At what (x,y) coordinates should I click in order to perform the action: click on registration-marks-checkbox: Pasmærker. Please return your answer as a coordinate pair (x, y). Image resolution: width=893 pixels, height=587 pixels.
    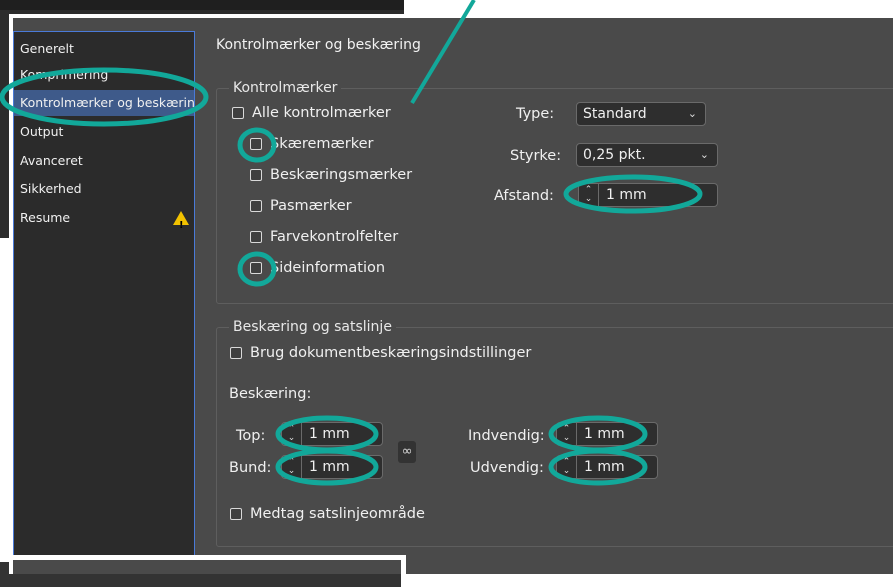
    Looking at the image, I should click on (301, 206).